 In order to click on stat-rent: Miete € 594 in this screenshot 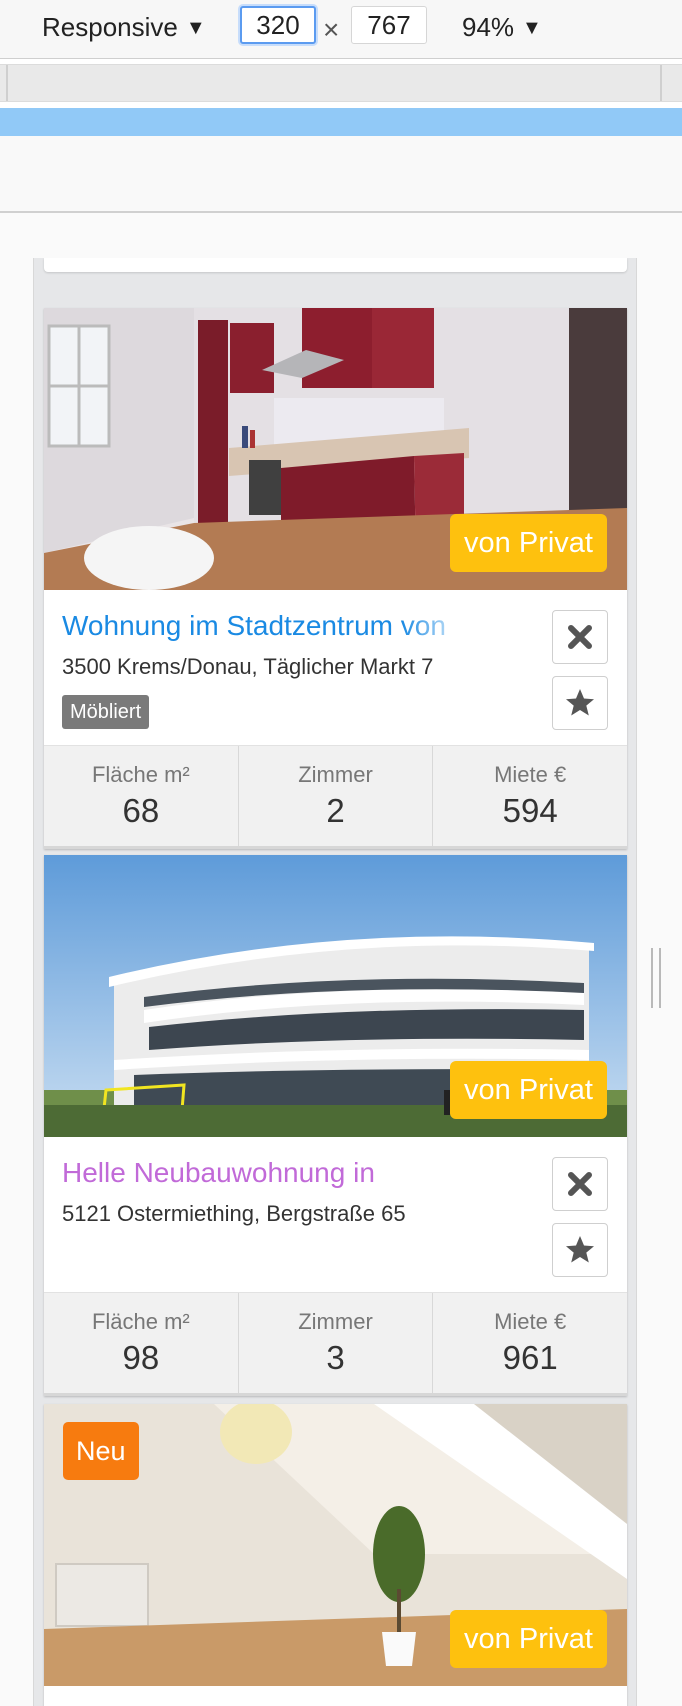, I will do `click(530, 796)`.